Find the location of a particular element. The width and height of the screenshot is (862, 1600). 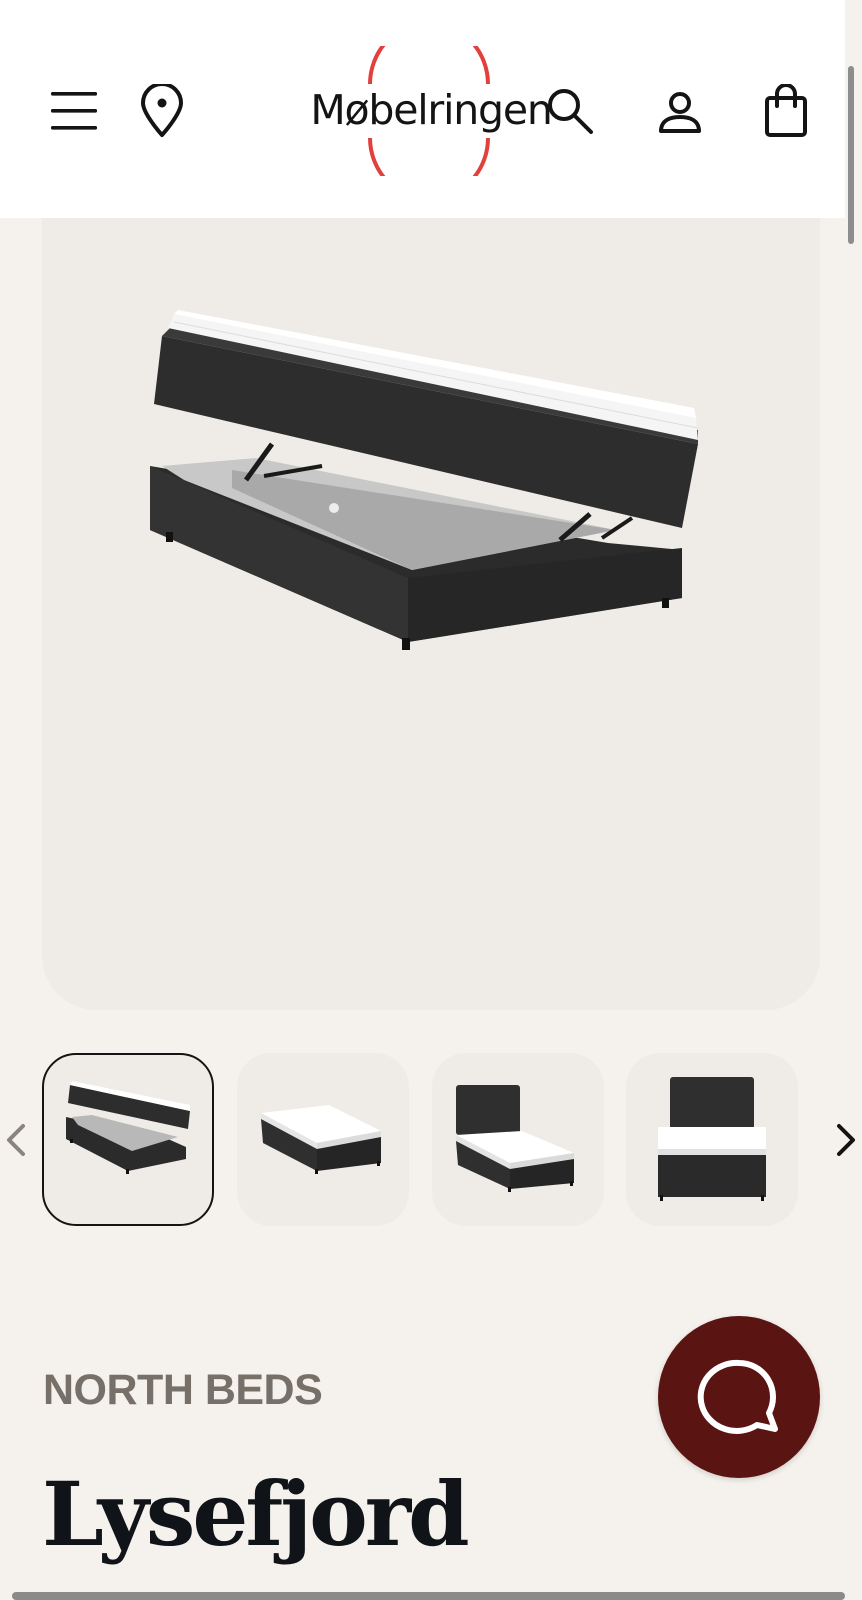

cart-button is located at coordinates (786, 111).